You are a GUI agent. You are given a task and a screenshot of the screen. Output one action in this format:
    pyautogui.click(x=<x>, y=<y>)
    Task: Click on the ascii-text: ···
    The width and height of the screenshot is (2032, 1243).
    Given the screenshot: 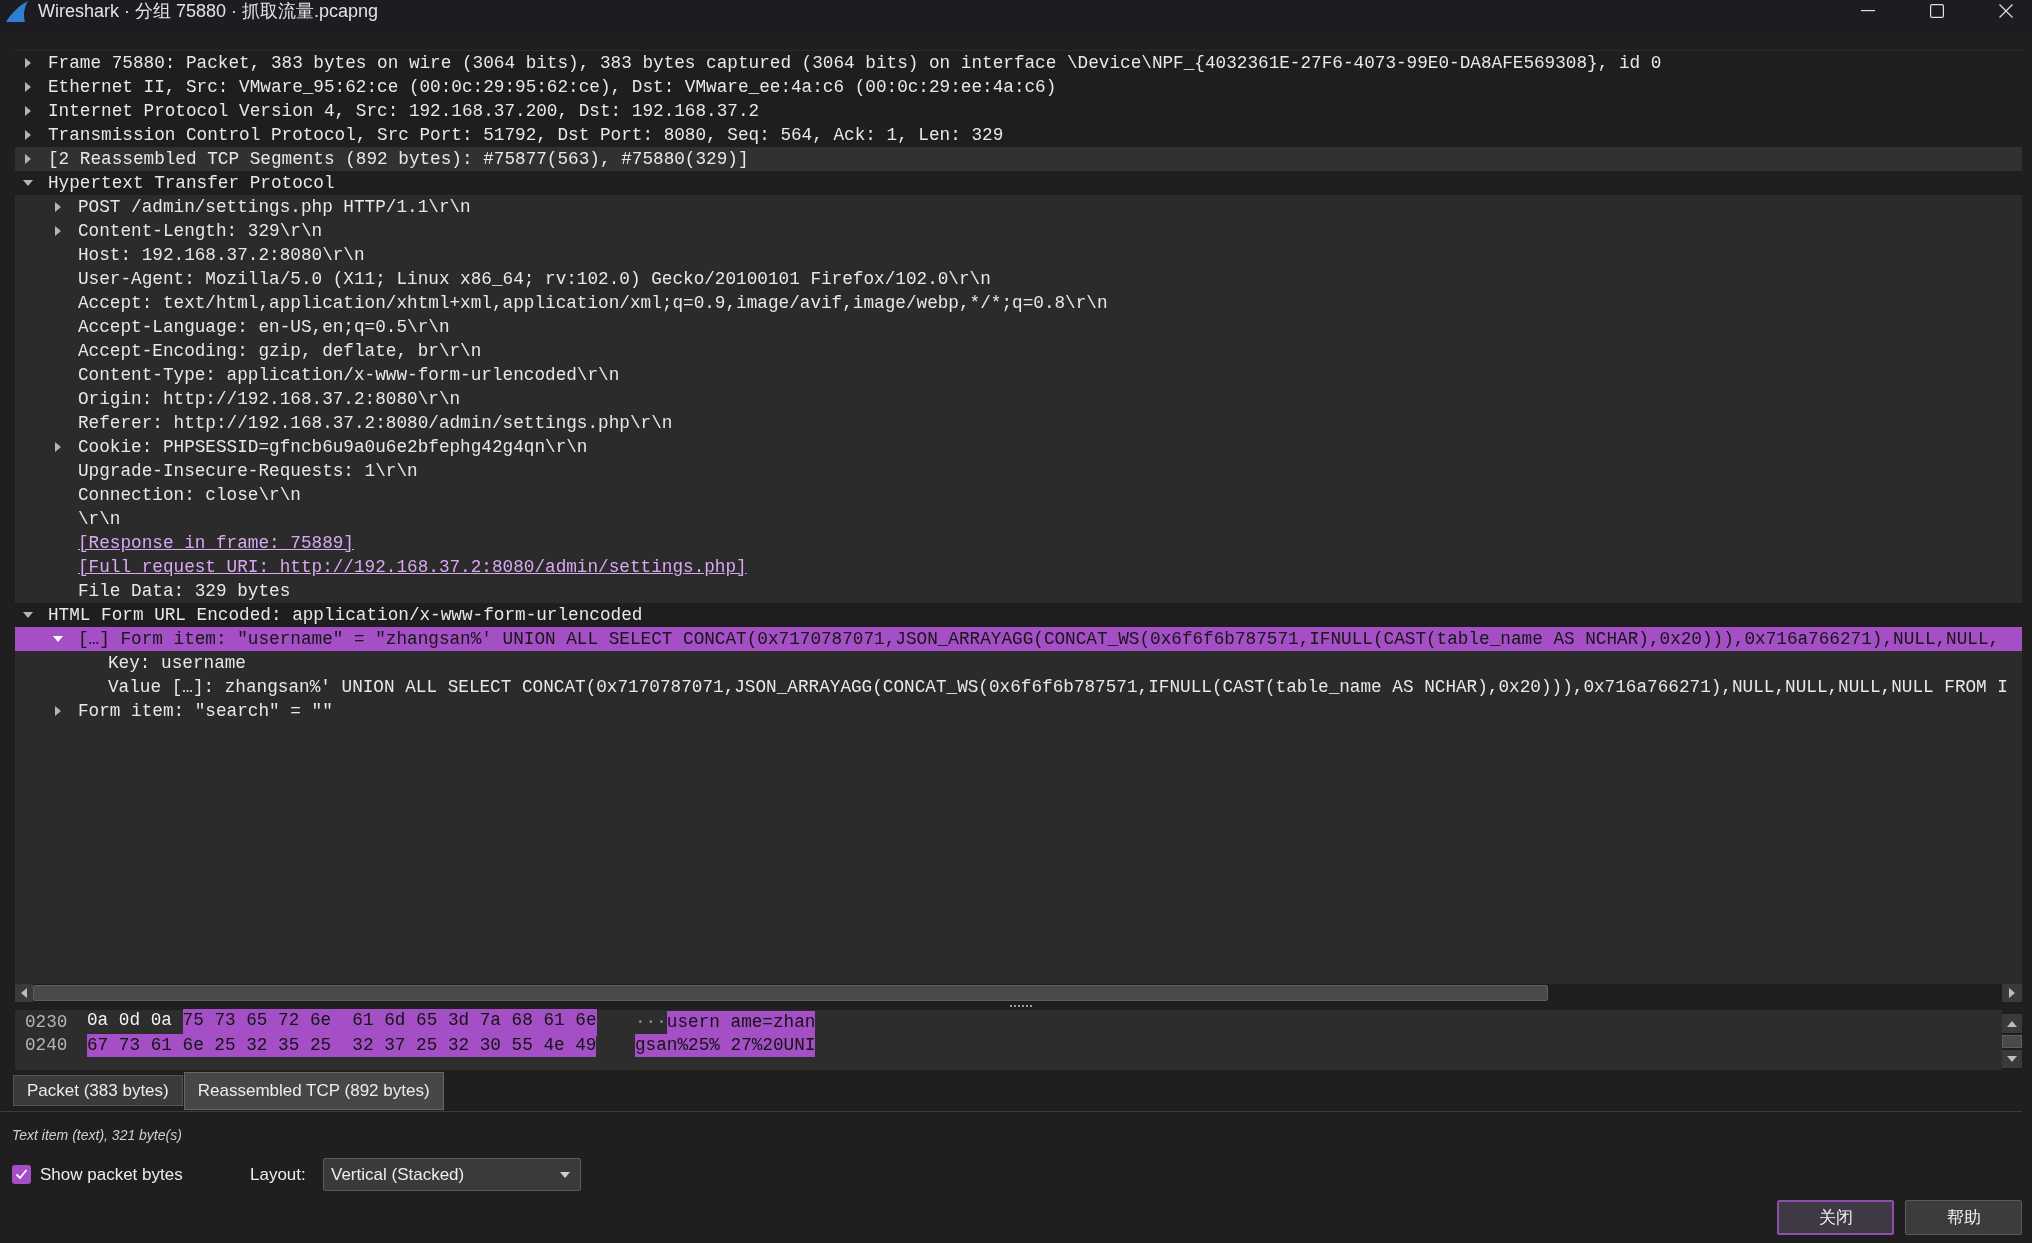 What is the action you would take?
    pyautogui.click(x=651, y=1022)
    